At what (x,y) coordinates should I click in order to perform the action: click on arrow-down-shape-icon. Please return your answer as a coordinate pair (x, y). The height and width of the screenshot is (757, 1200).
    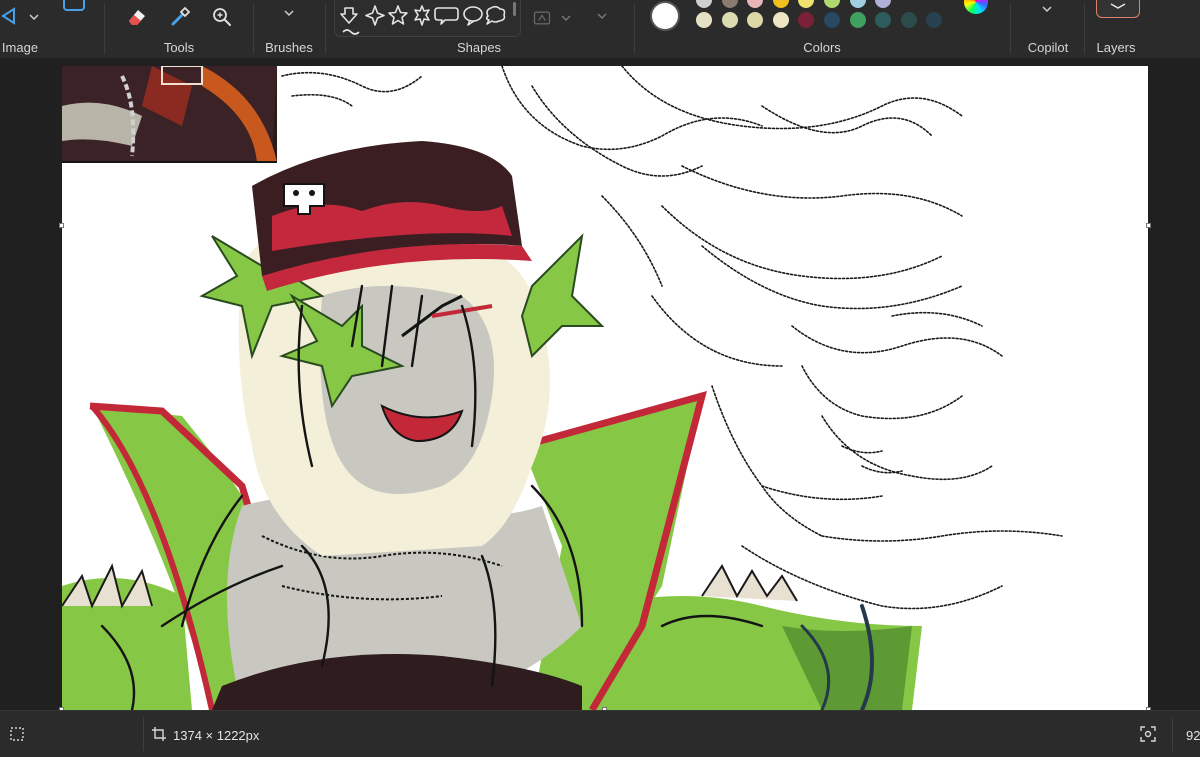
    Looking at the image, I should click on (349, 15).